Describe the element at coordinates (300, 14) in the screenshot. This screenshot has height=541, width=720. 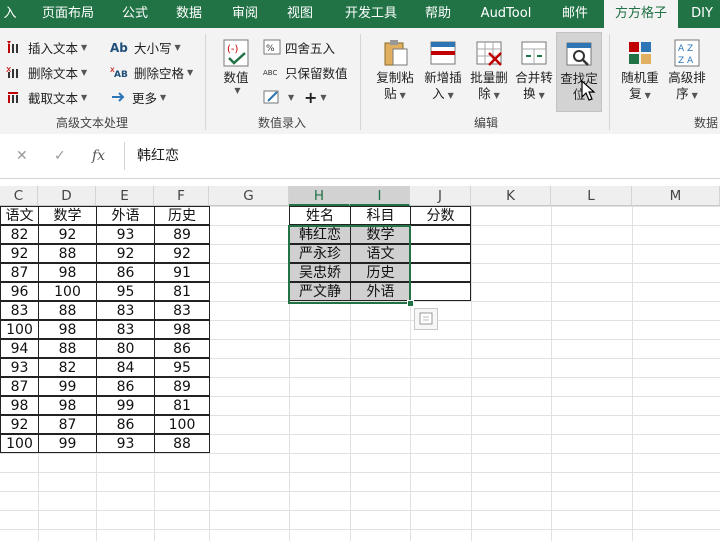
I see `tab-view: 视图` at that location.